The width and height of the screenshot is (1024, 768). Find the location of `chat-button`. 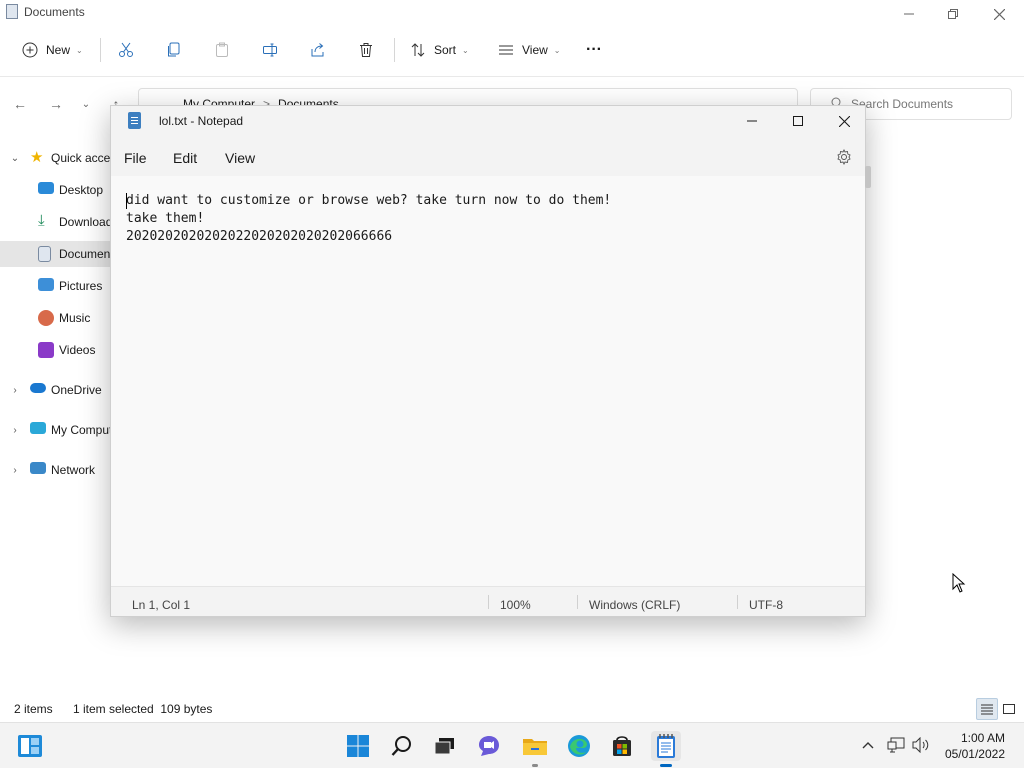

chat-button is located at coordinates (489, 746).